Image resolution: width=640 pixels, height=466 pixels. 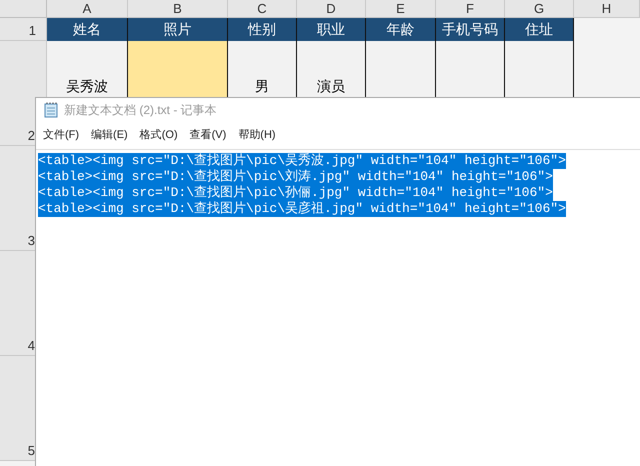 I want to click on column-header: F, so click(x=470, y=9).